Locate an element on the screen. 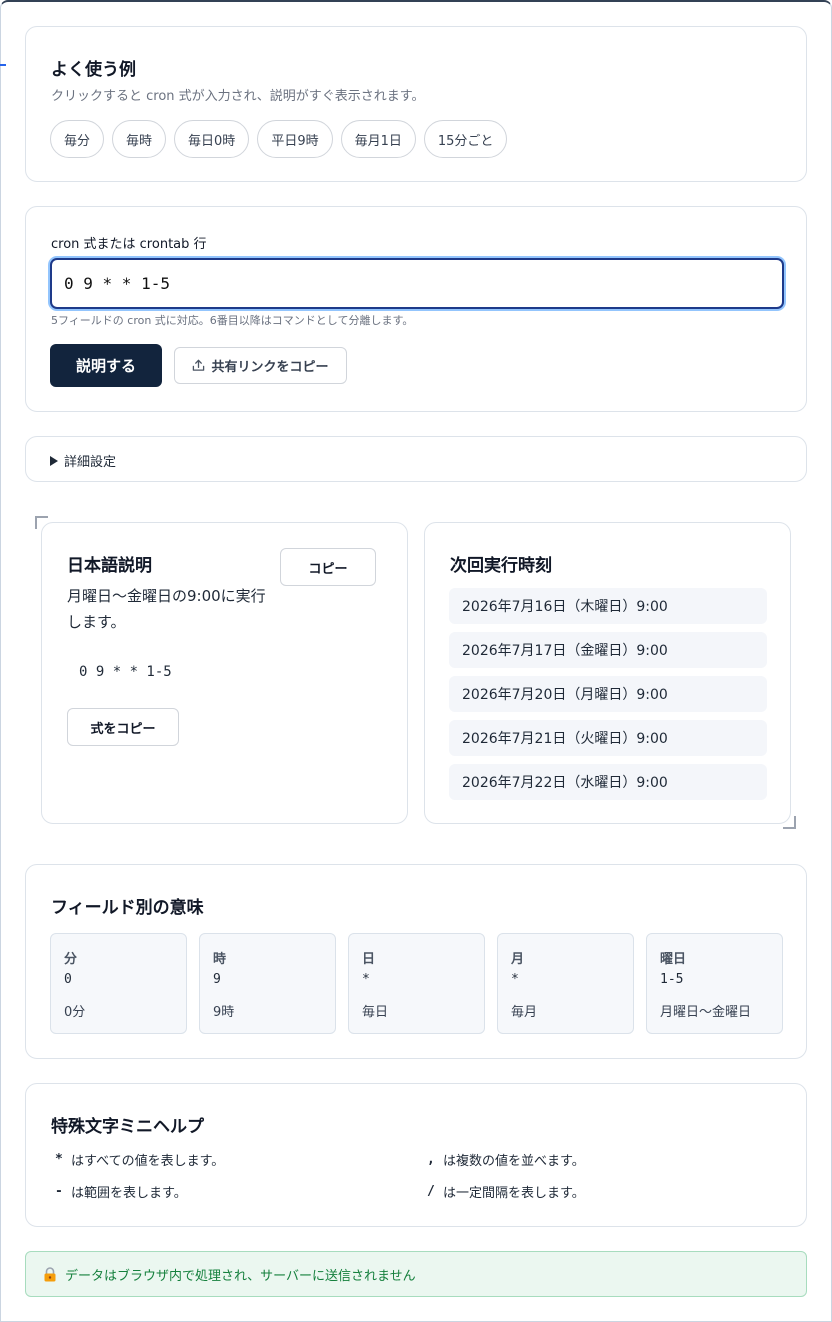 The width and height of the screenshot is (832, 1322). help-item-slash: / は一定間隔を表します。 is located at coordinates (506, 1191).